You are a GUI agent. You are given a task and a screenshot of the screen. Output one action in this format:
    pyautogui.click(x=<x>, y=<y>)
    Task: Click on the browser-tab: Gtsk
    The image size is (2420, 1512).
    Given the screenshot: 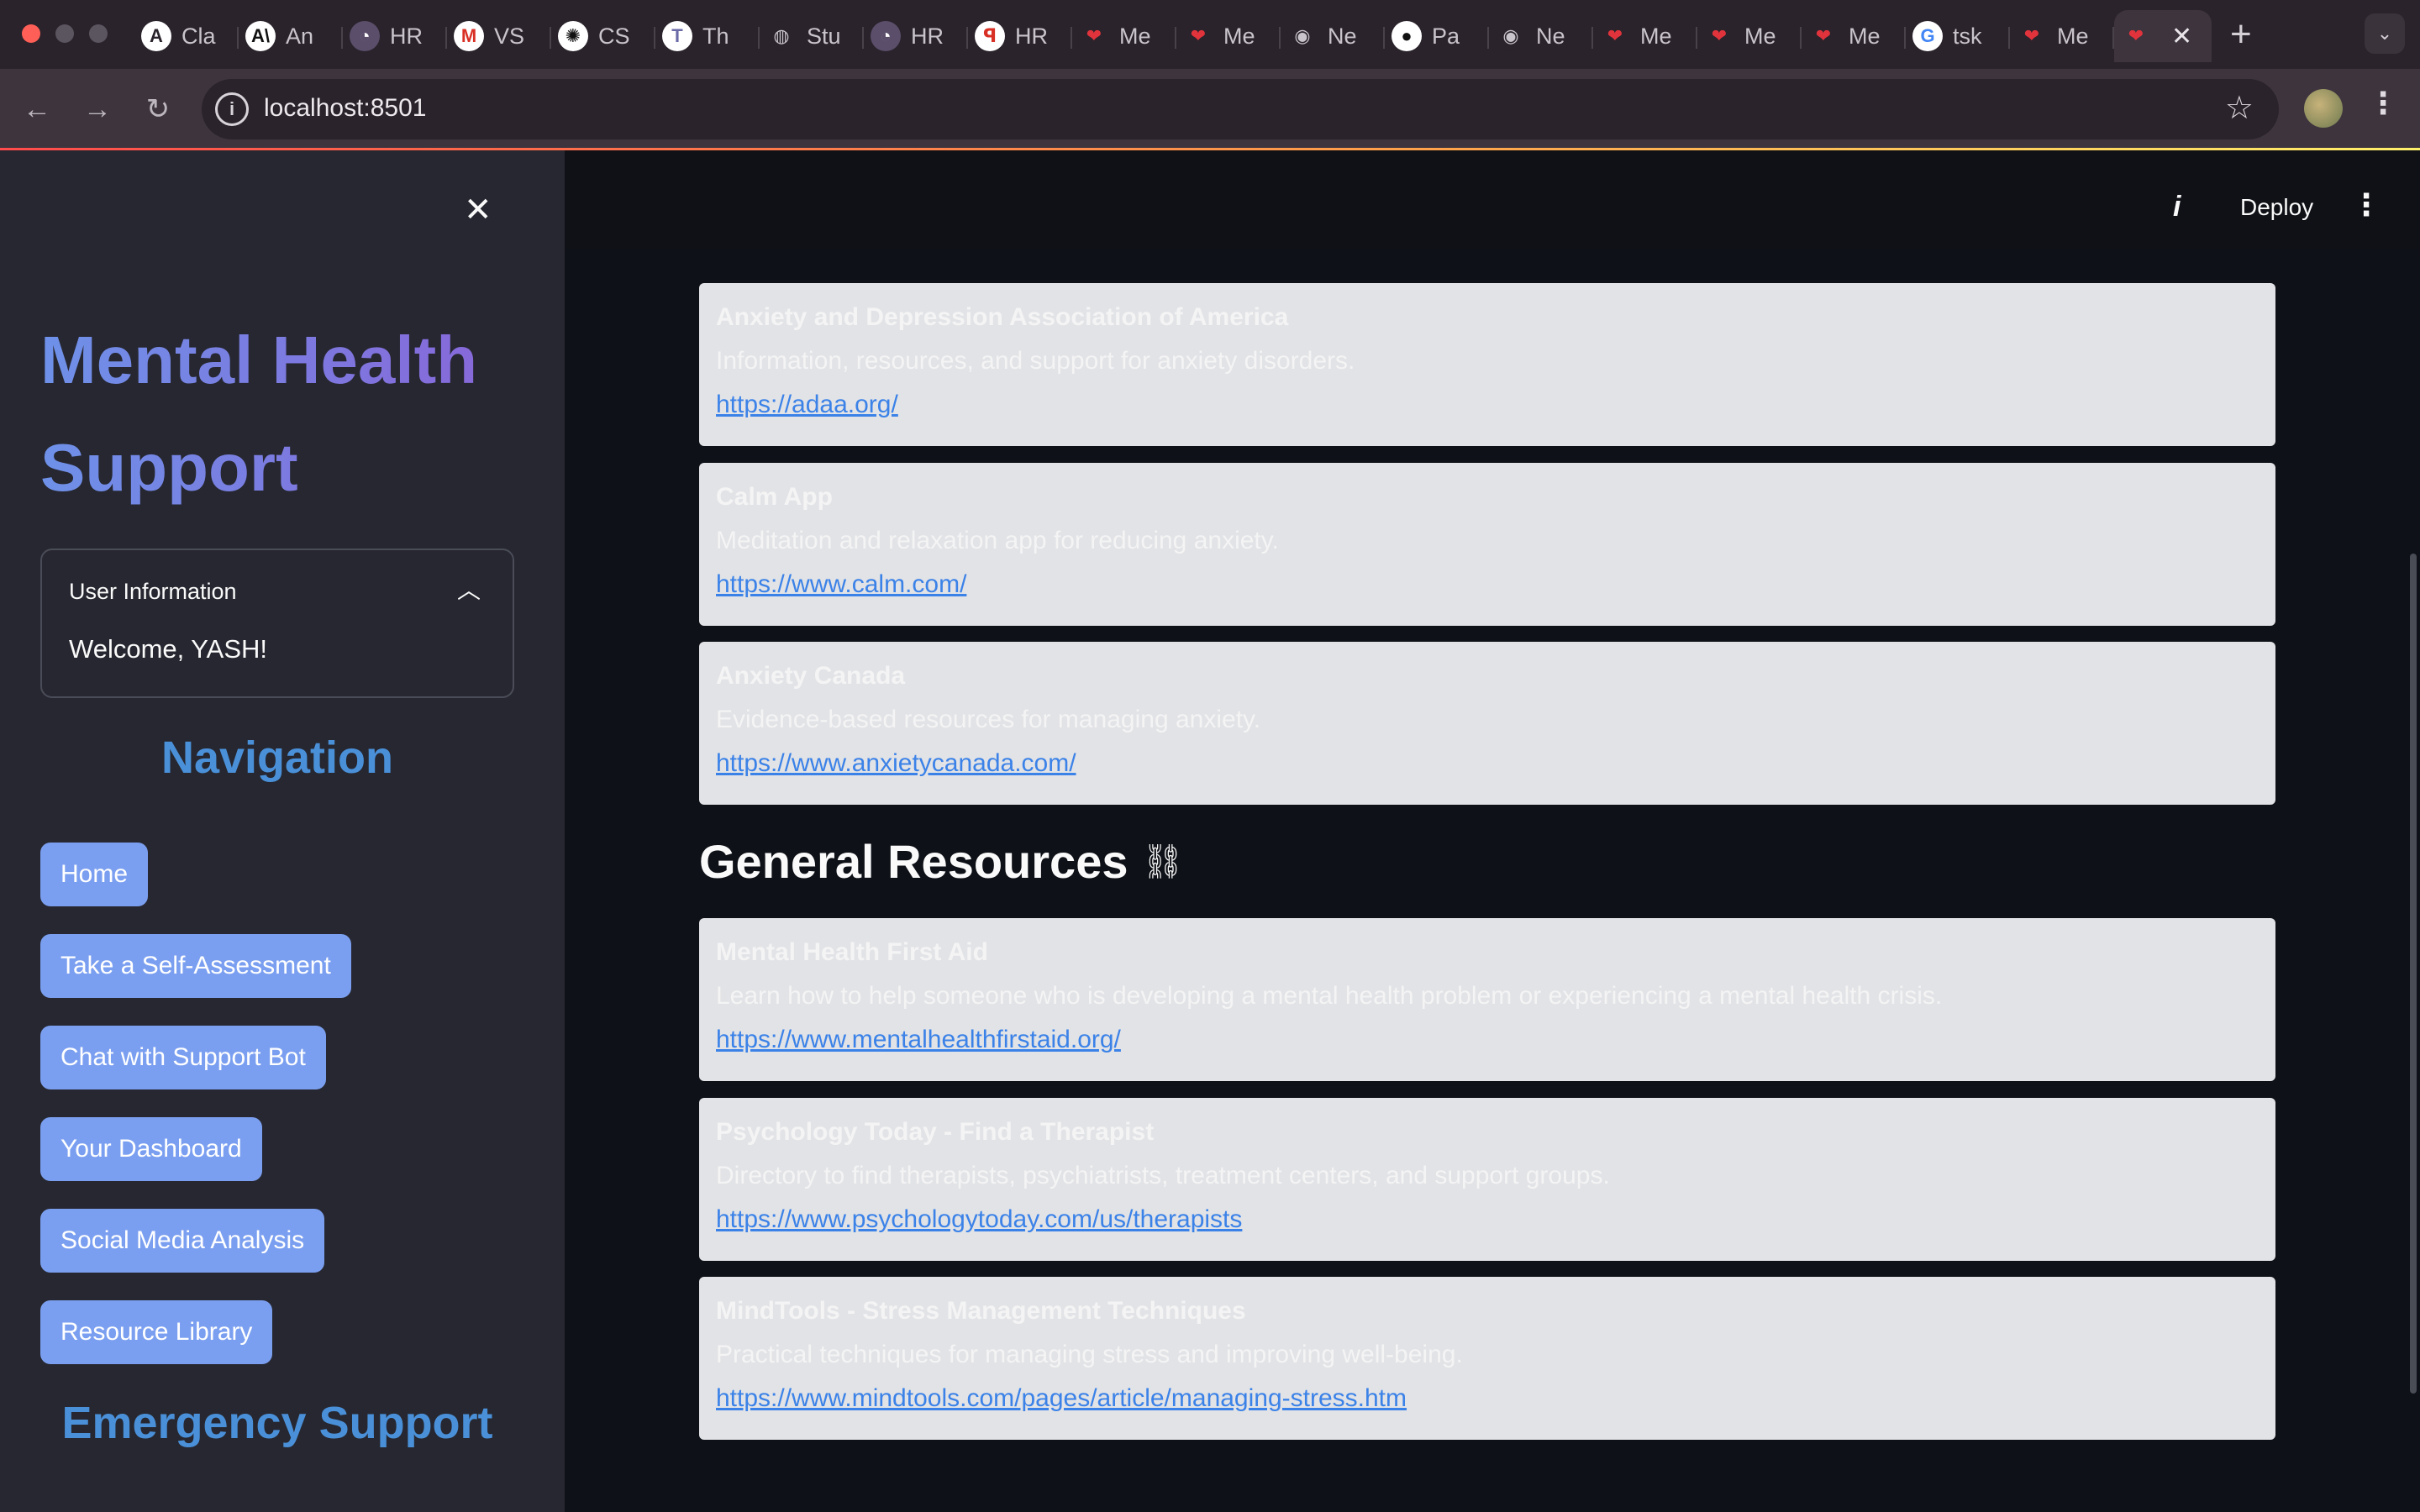 What is the action you would take?
    pyautogui.click(x=1958, y=36)
    